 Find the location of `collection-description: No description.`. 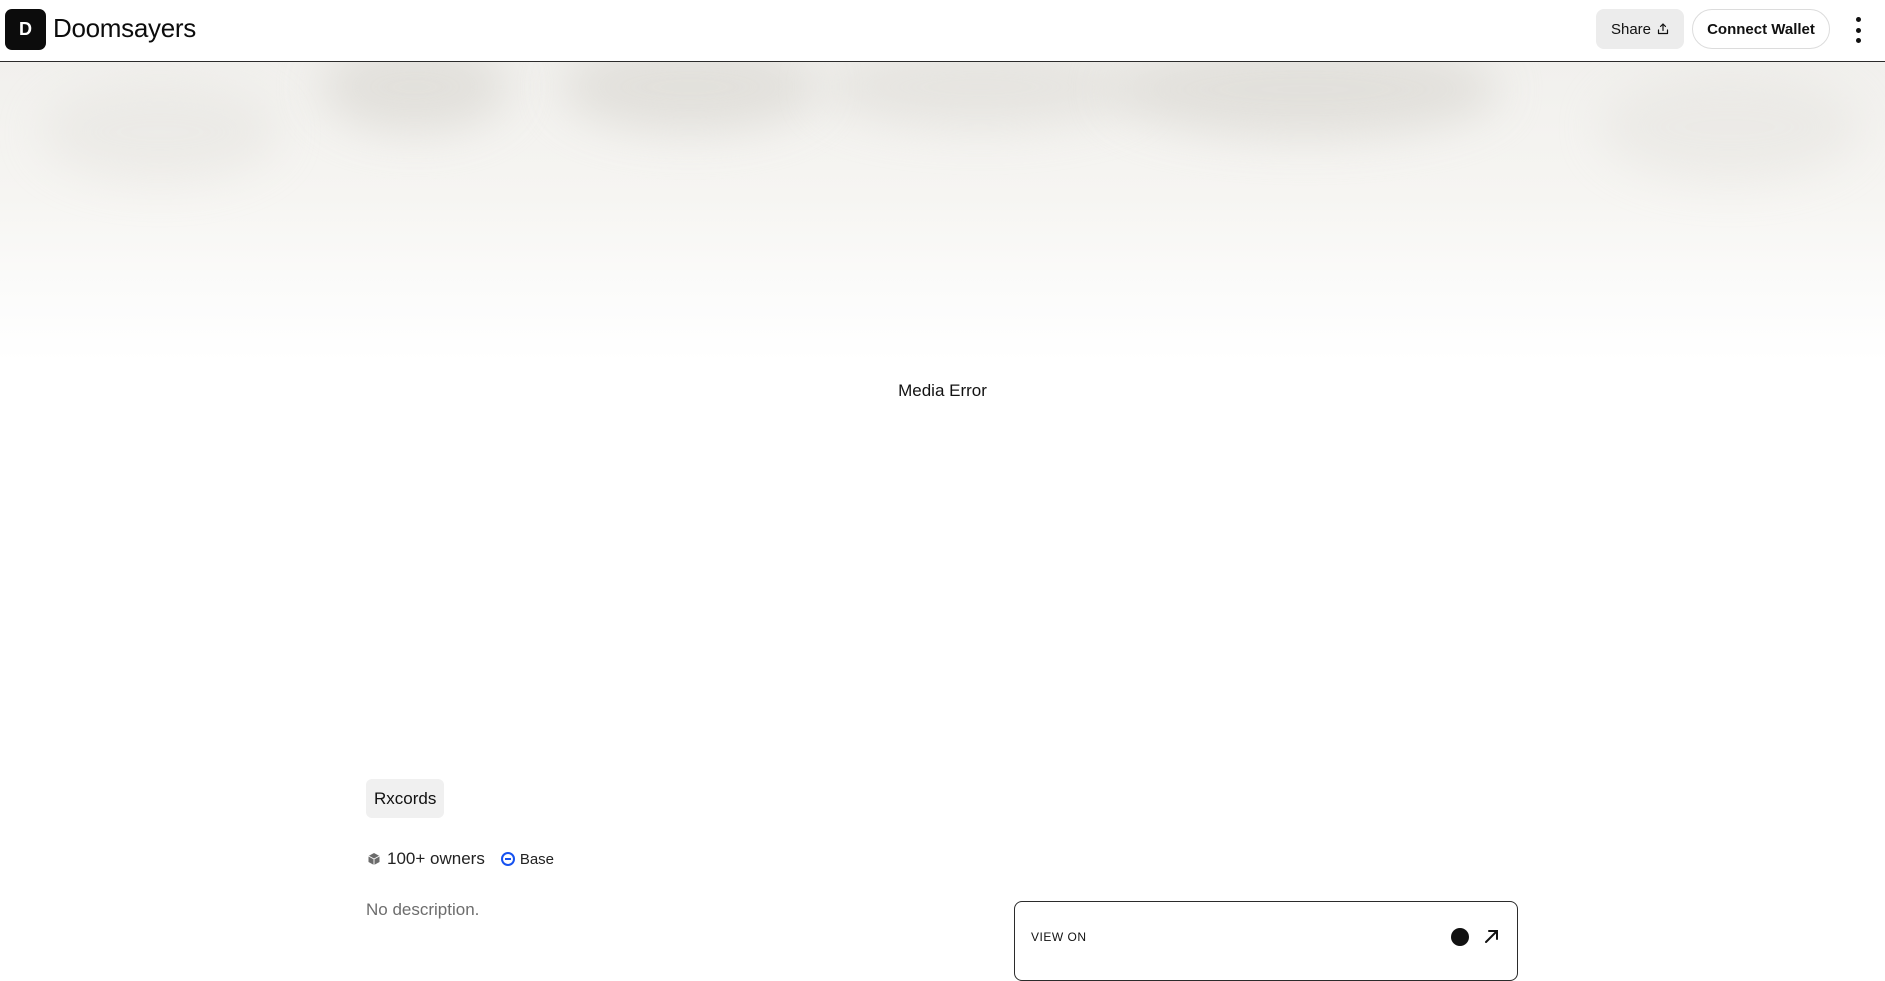

collection-description: No description. is located at coordinates (423, 909).